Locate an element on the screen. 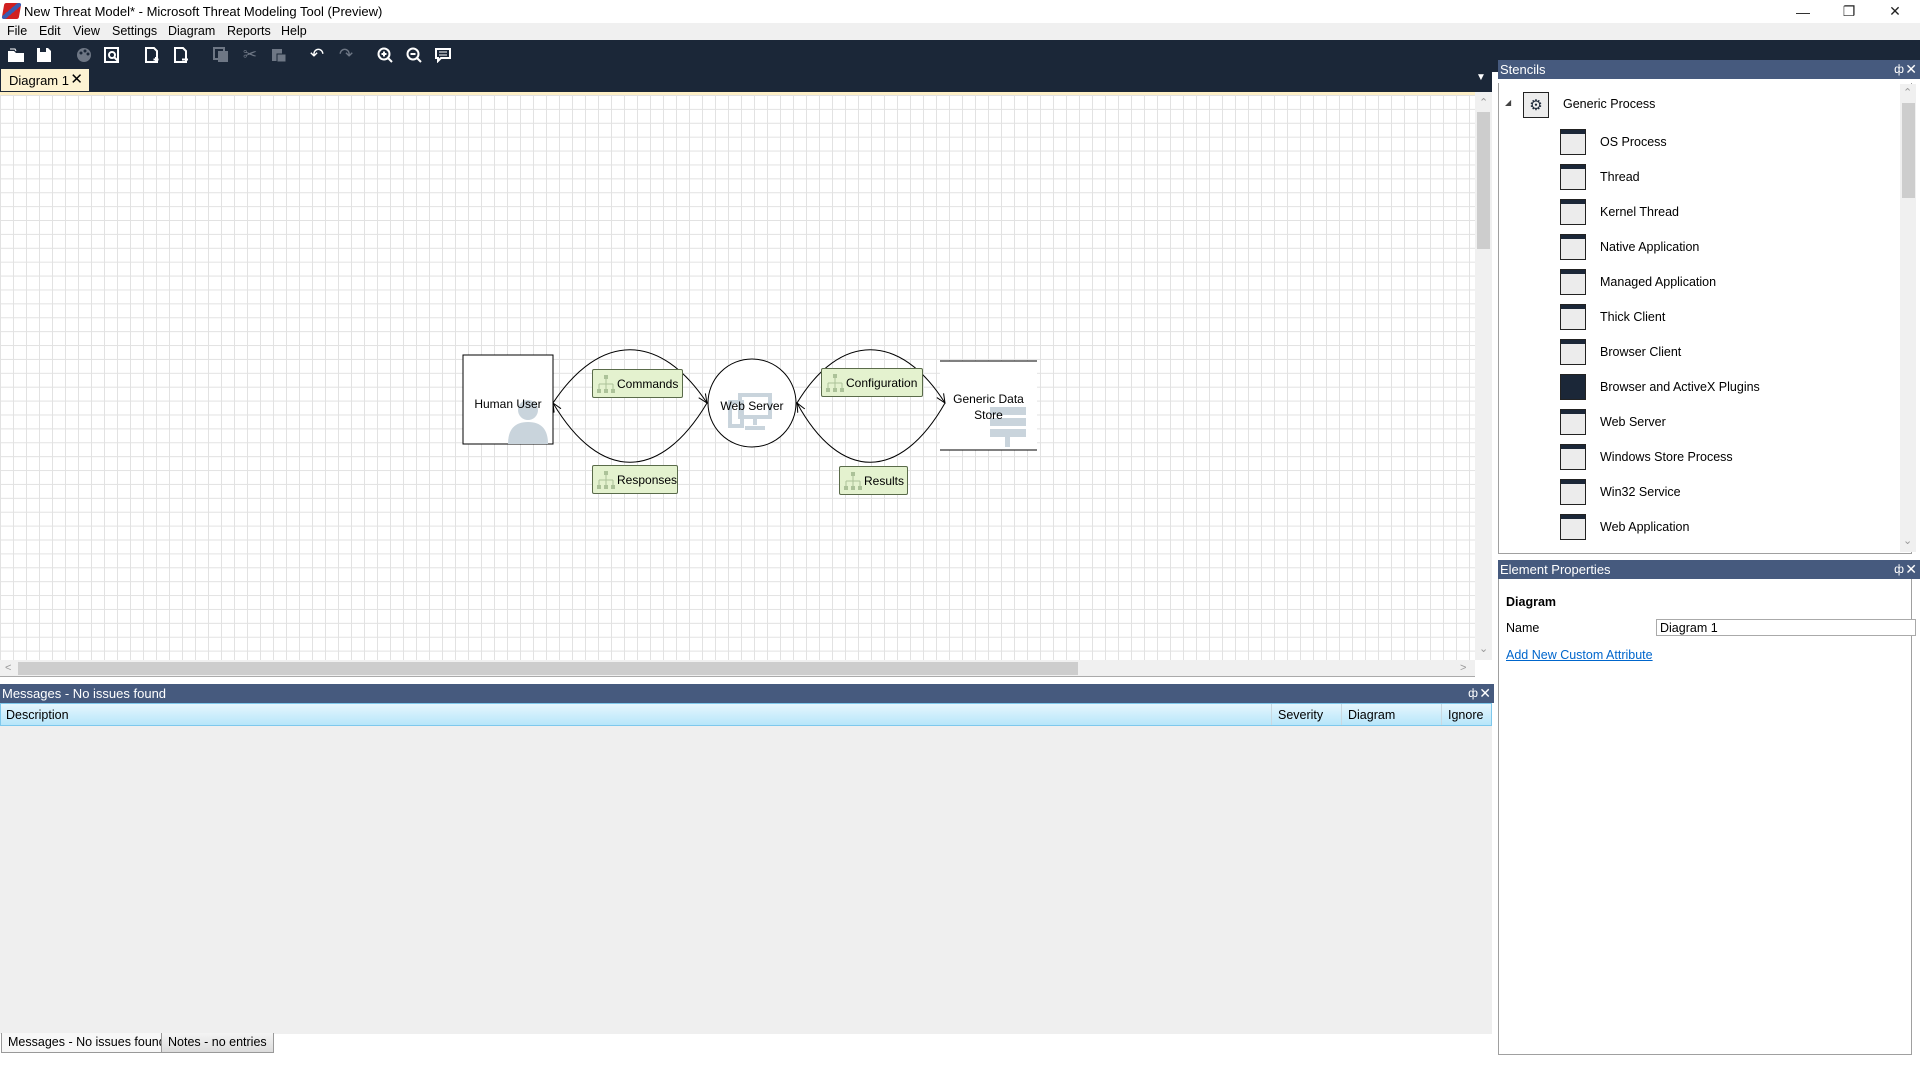  analysis-view-icon is located at coordinates (111, 55).